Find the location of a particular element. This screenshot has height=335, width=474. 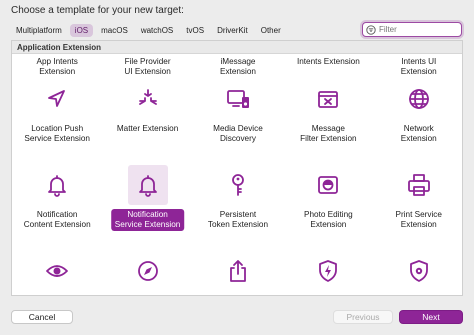

platform-tab-tvos: tvOS is located at coordinates (195, 30).